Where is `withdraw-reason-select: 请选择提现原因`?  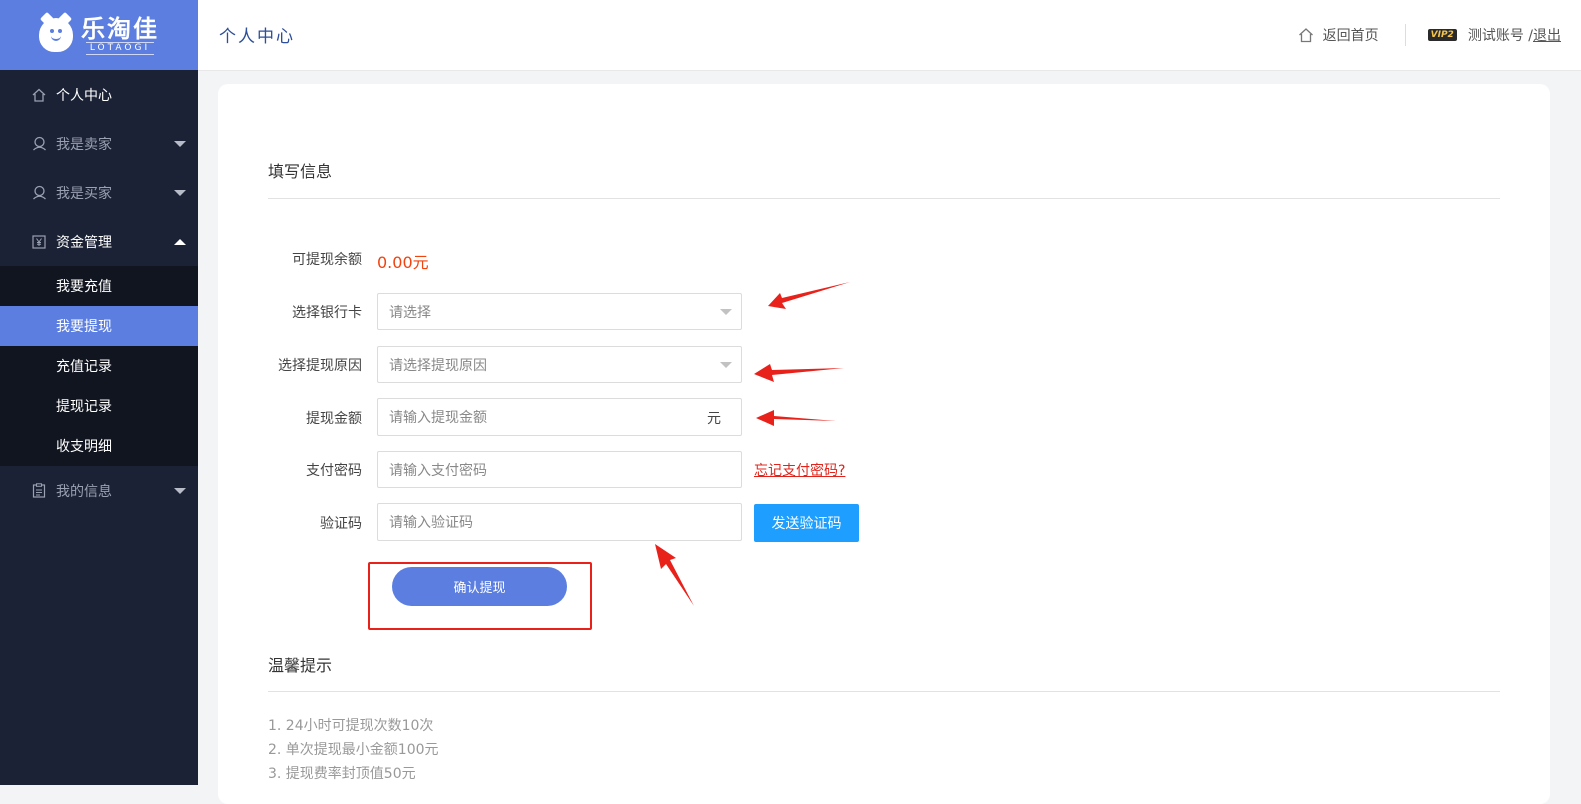
withdraw-reason-select: 请选择提现原因 is located at coordinates (559, 364).